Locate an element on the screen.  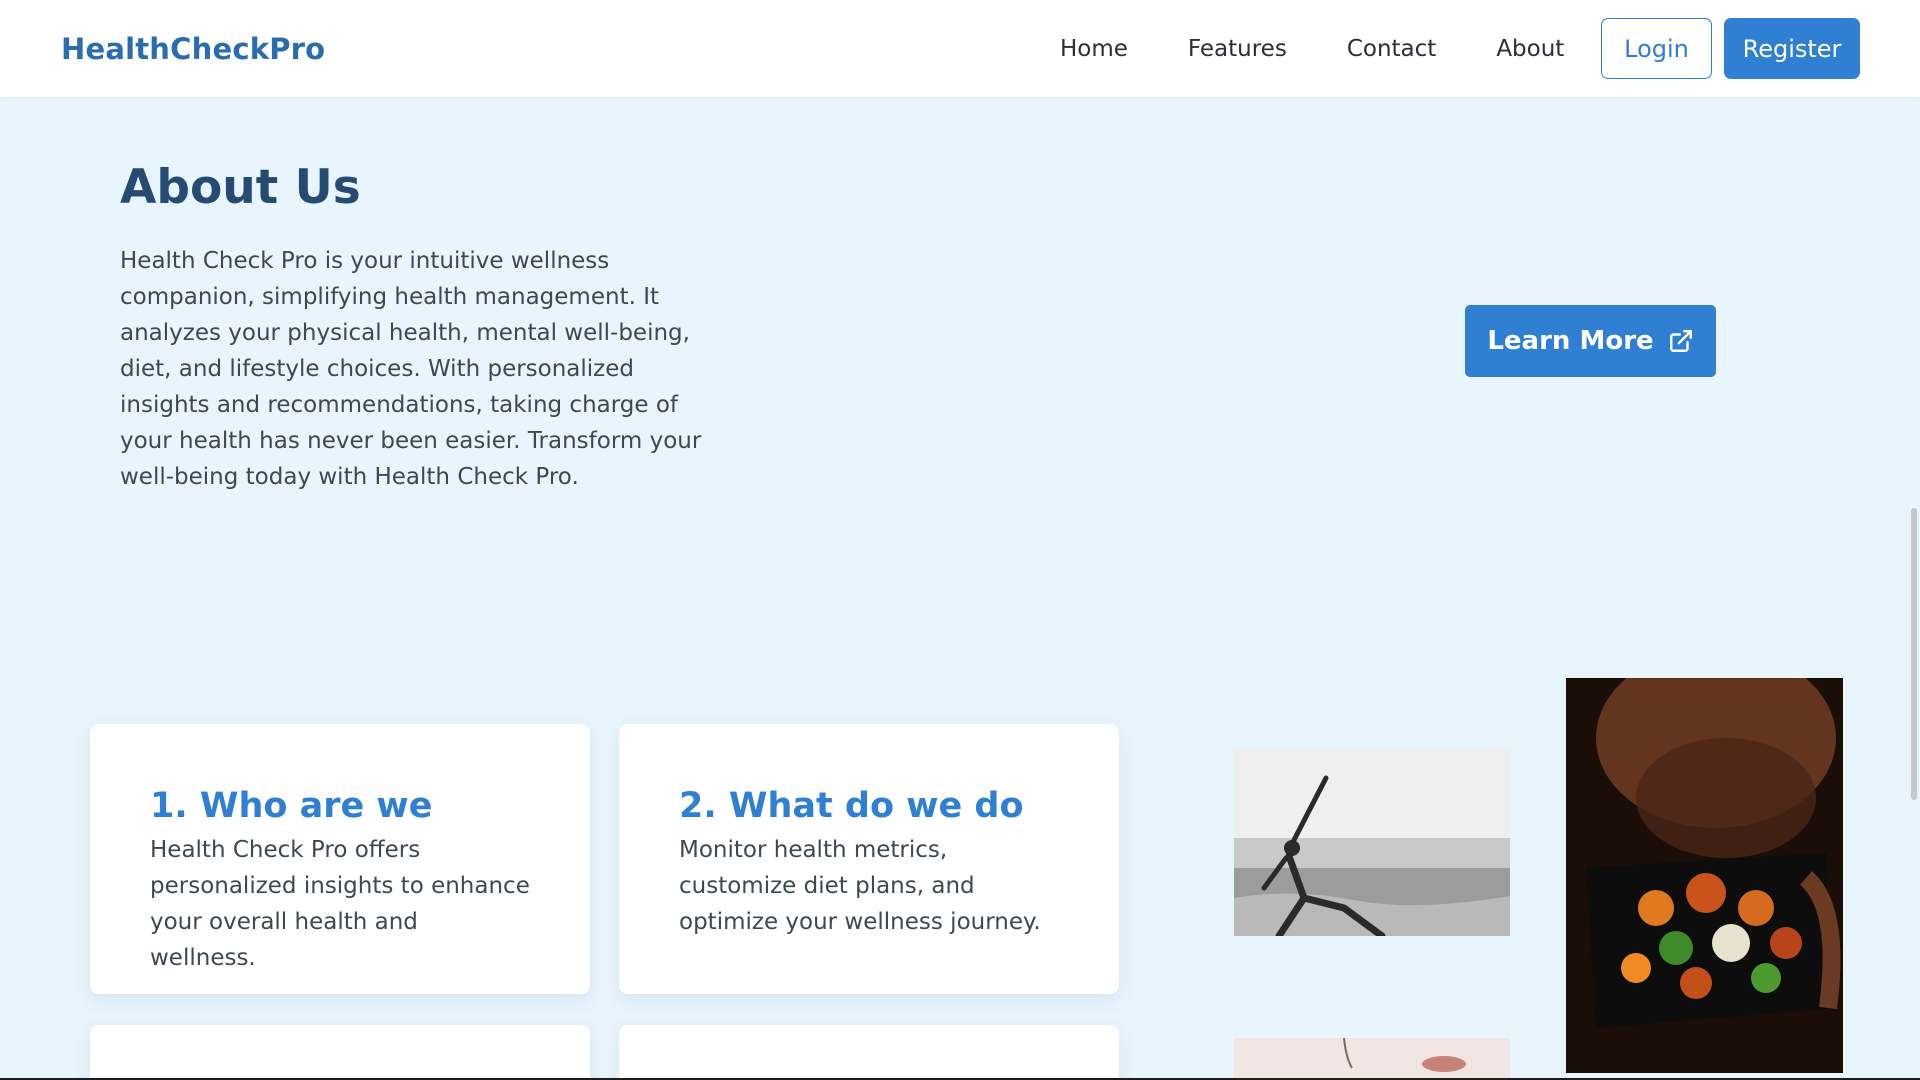
nav-link-home: Home is located at coordinates (1094, 49).